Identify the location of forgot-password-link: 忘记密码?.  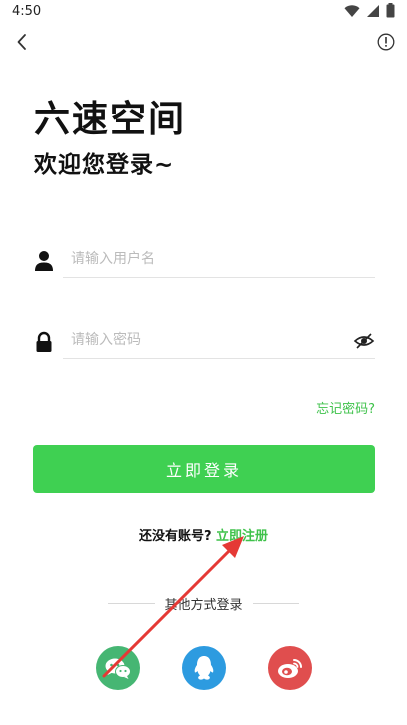
(345, 407).